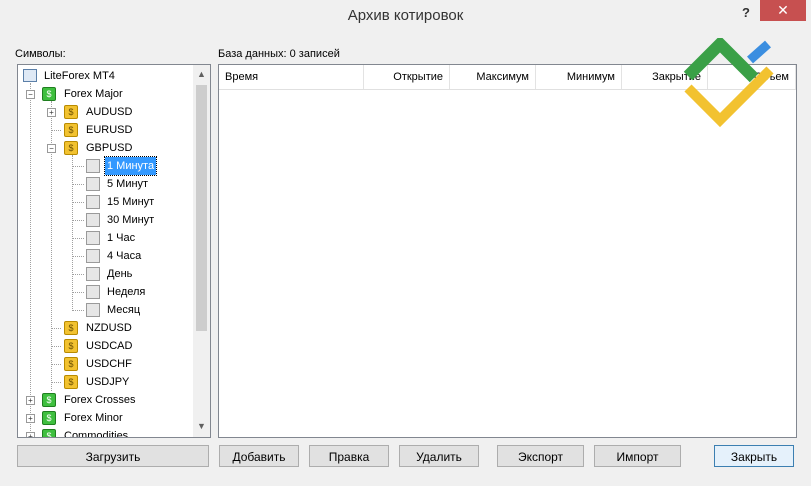  Describe the element at coordinates (113, 456) in the screenshot. I see `load-button: Загрузить` at that location.